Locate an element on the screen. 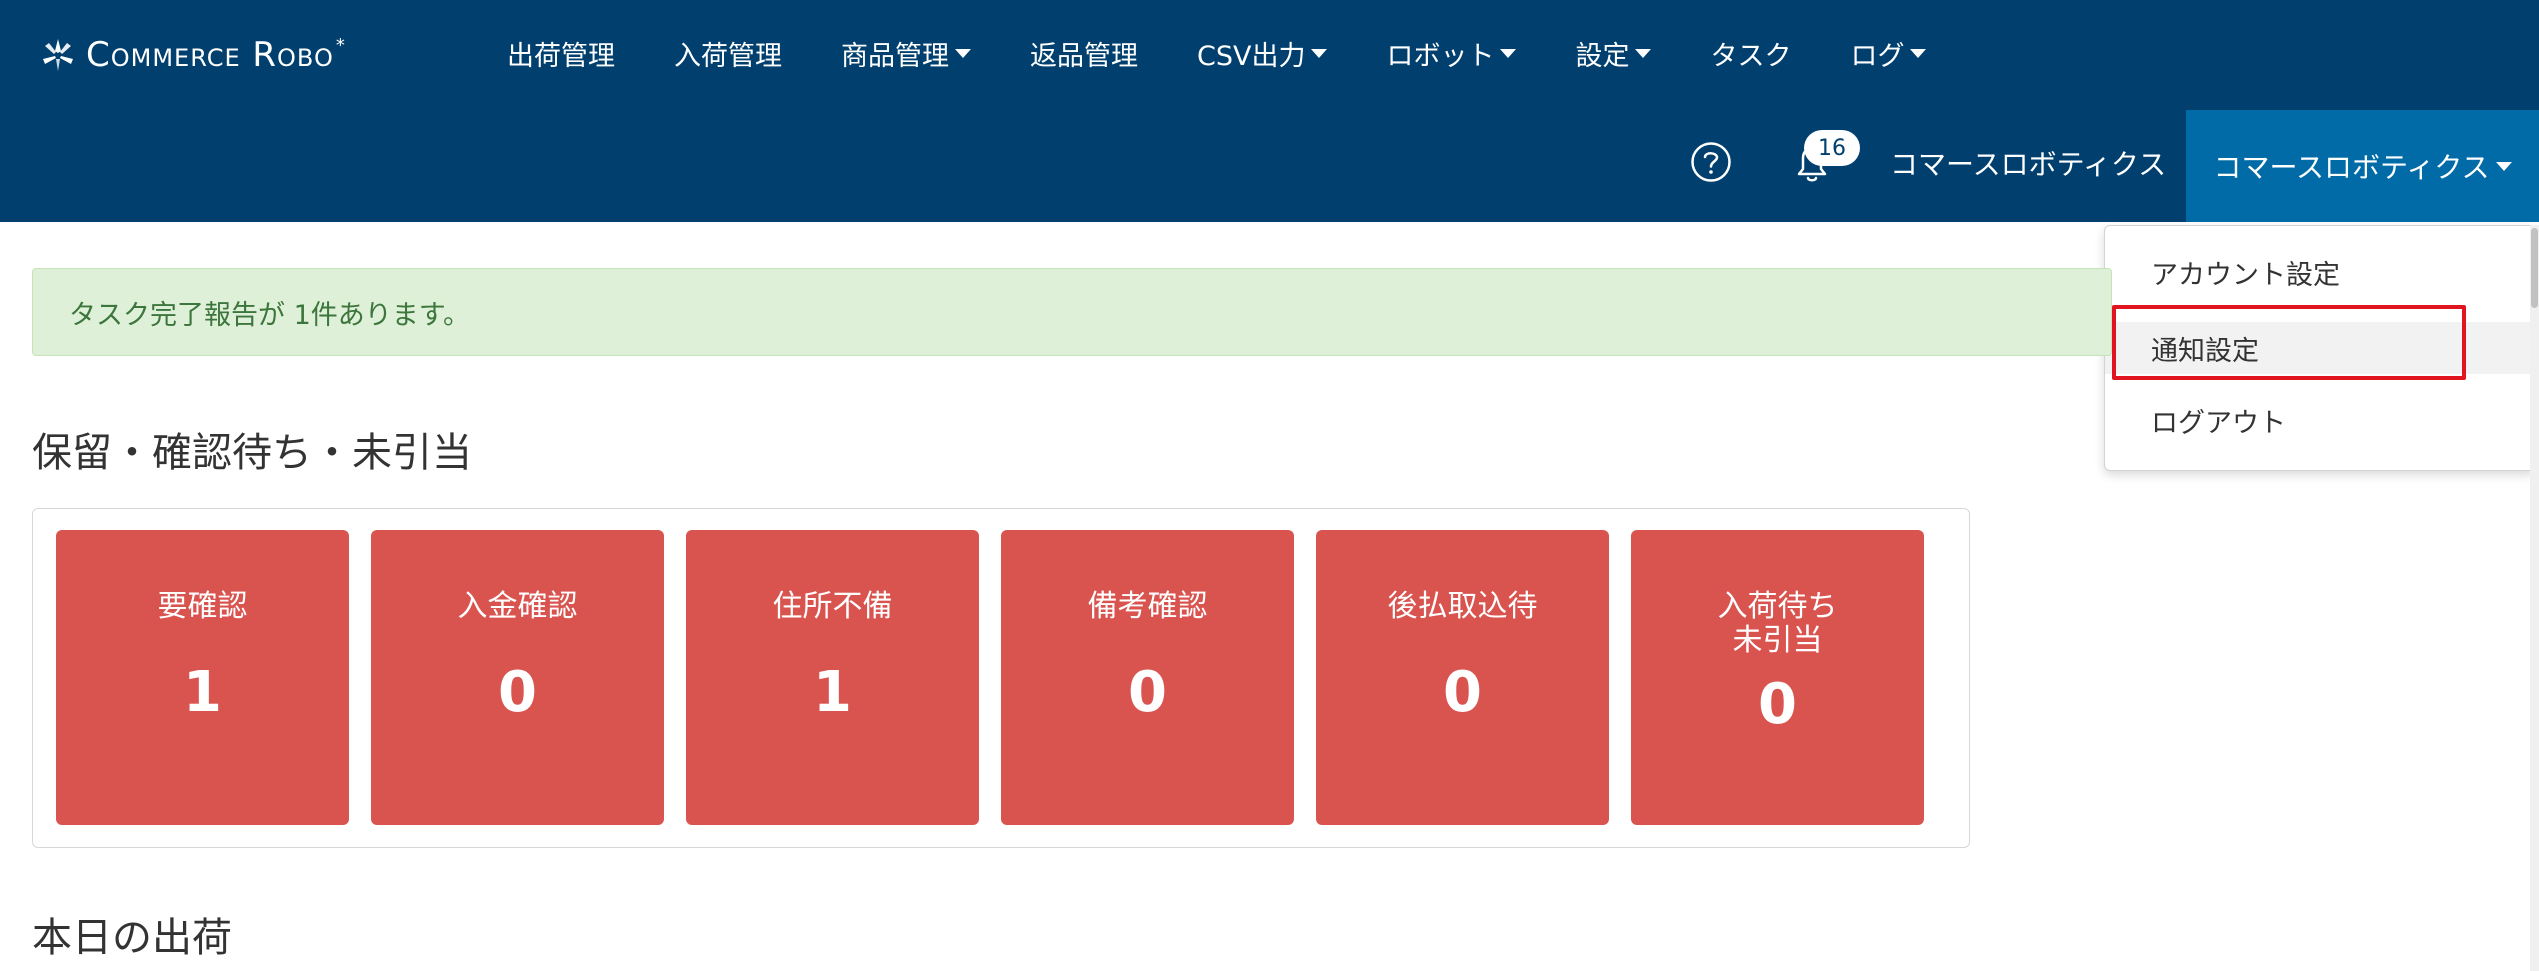 Image resolution: width=2539 pixels, height=971 pixels. section-title-hold: 保留・確認待ち・未引当 is located at coordinates (252, 453).